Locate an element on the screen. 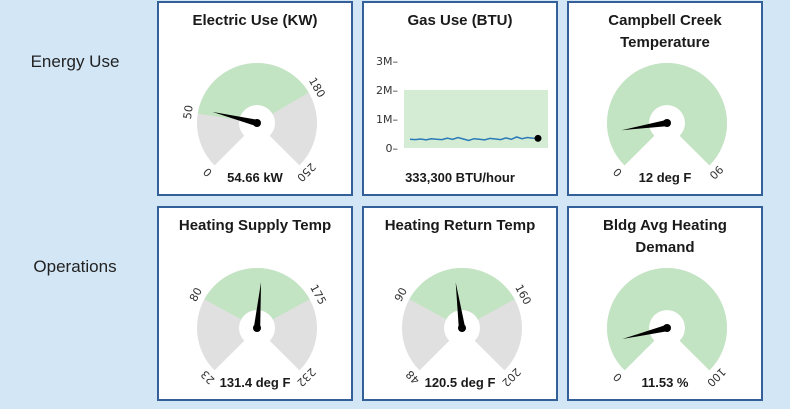  heating-supply-gauge: 2380 175232 is located at coordinates (258, 328).